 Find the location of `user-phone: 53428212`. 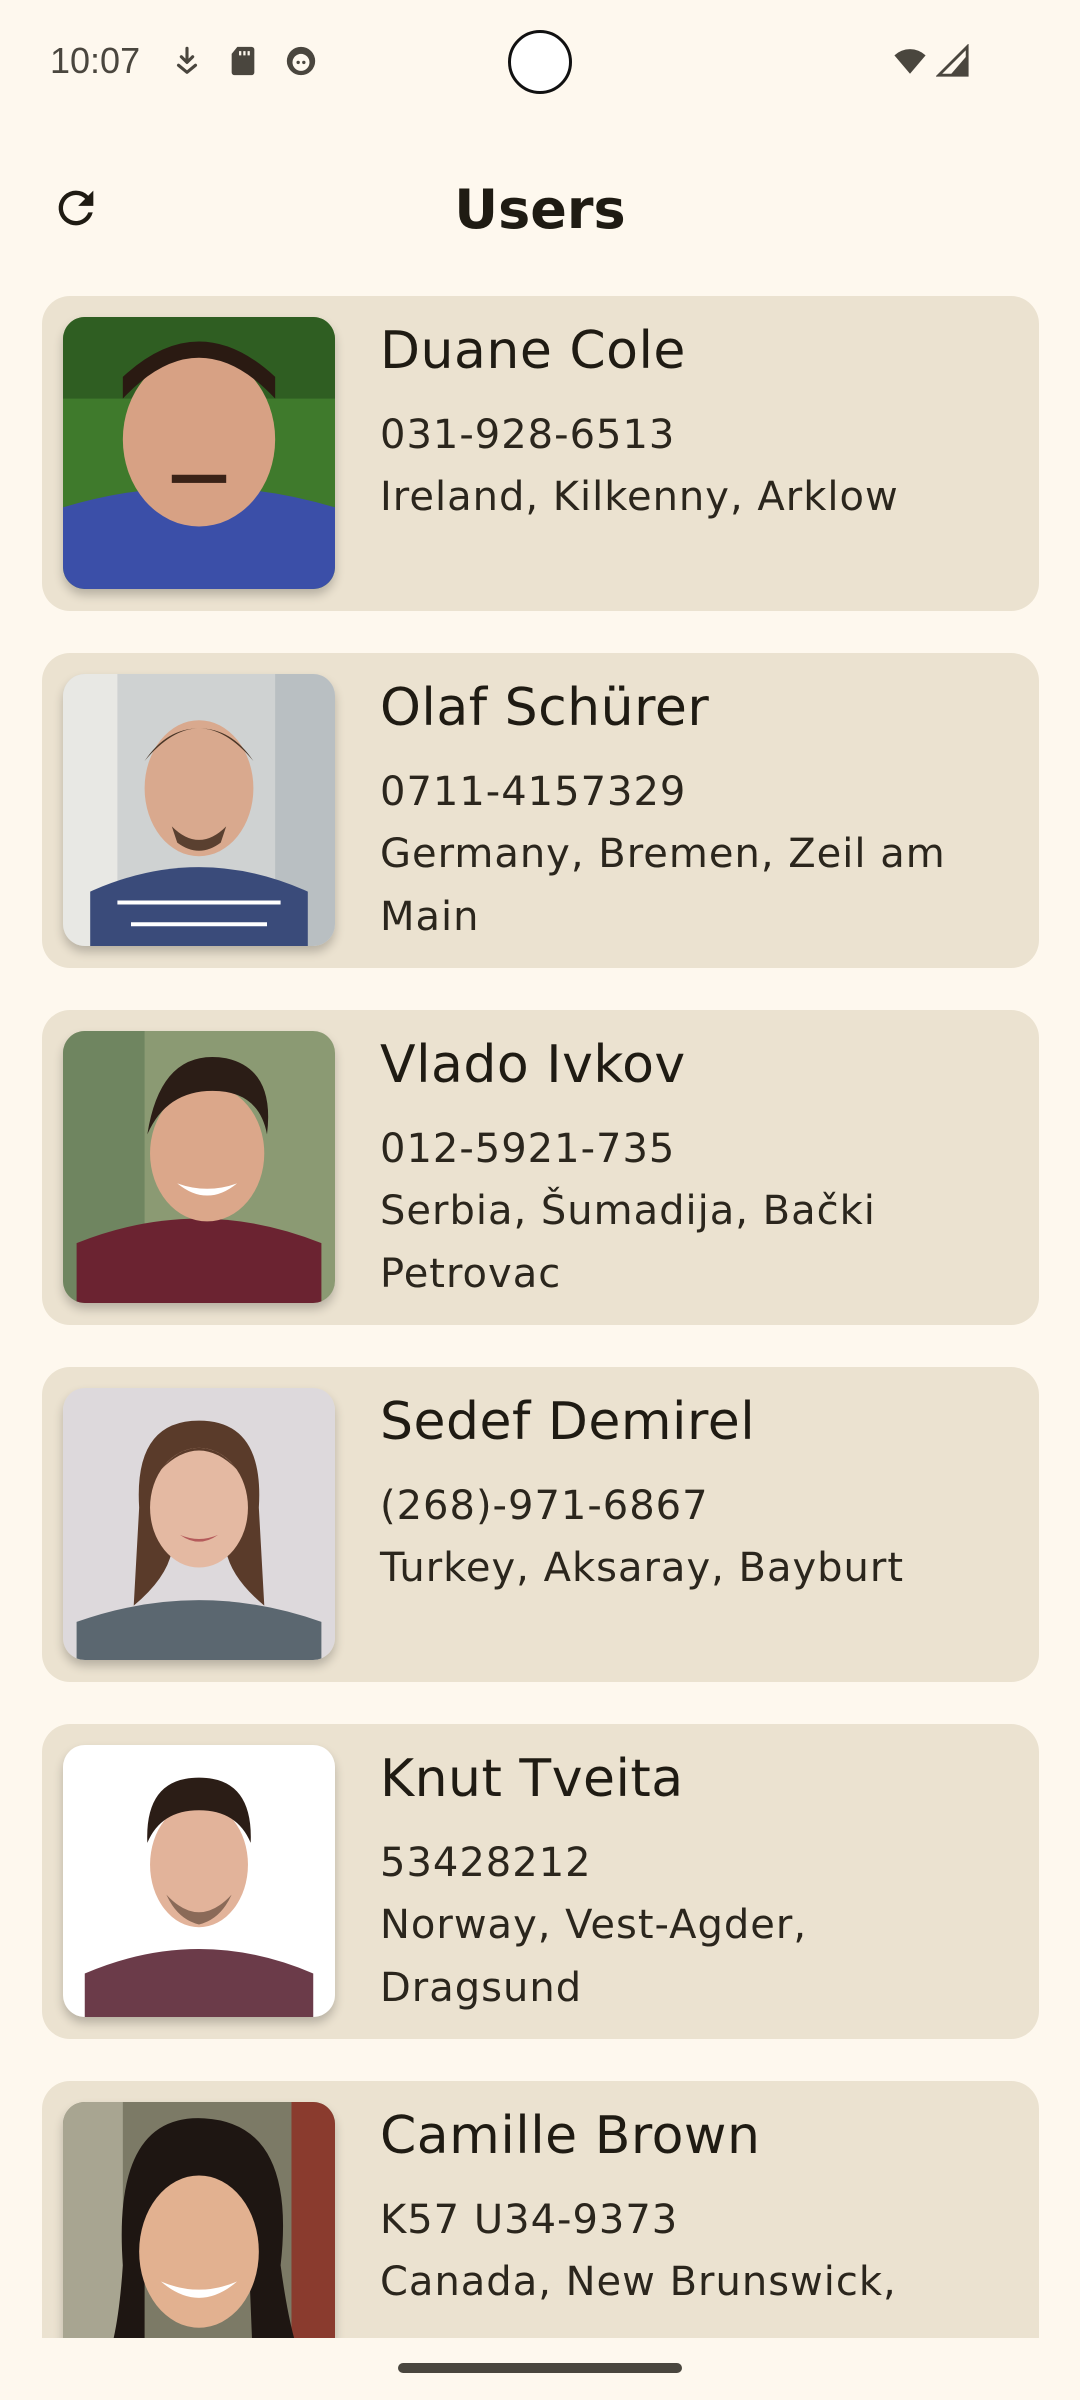

user-phone: 53428212 is located at coordinates (486, 1863).